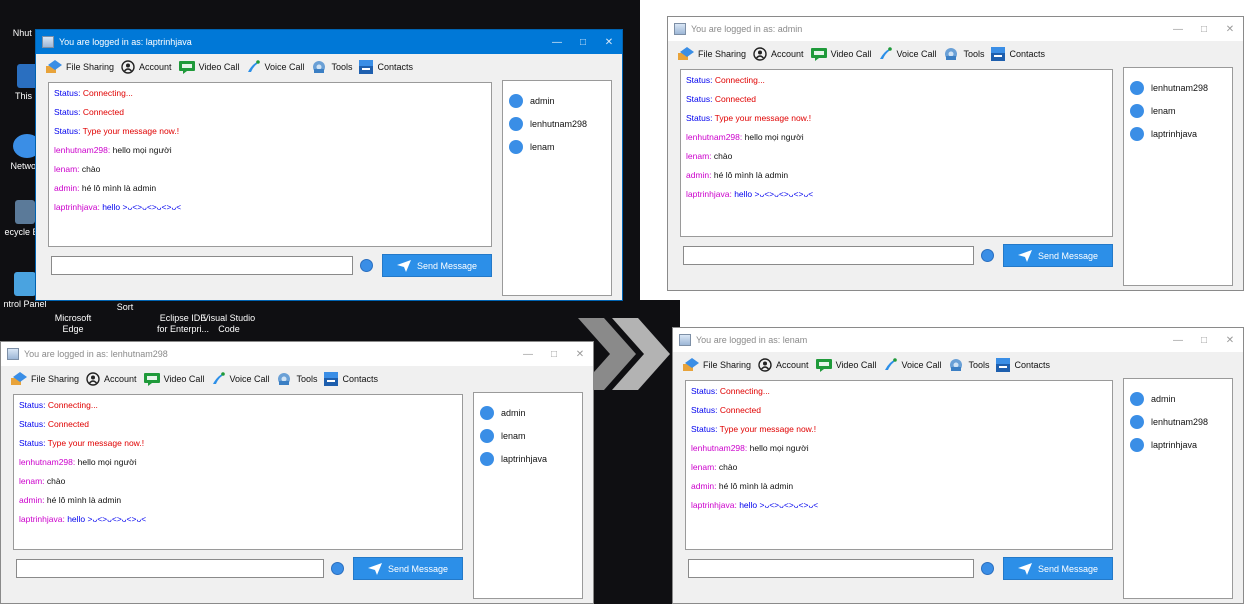 The image size is (1244, 604). What do you see at coordinates (307, 379) in the screenshot?
I see `menu-item-label: Tools` at bounding box center [307, 379].